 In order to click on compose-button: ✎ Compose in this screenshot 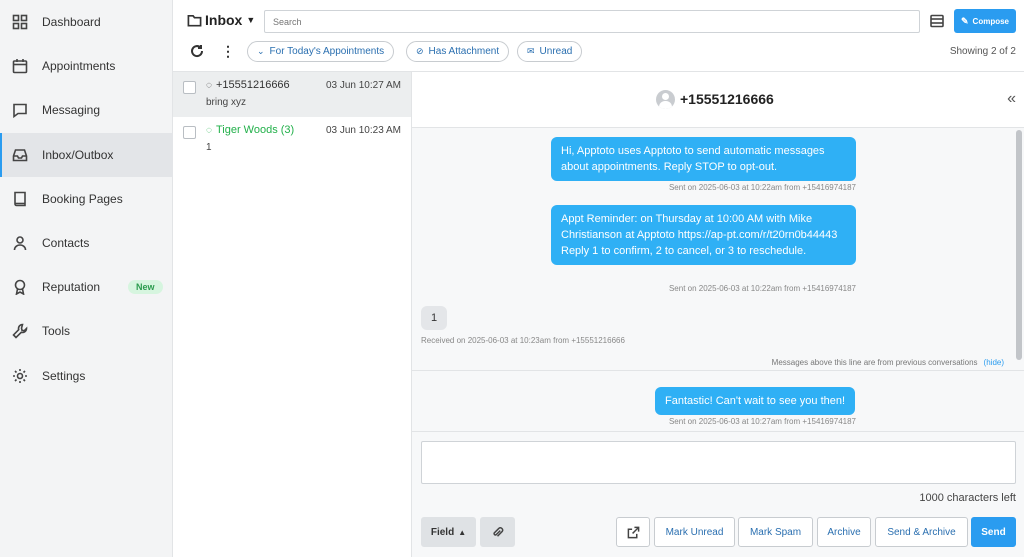, I will do `click(985, 21)`.